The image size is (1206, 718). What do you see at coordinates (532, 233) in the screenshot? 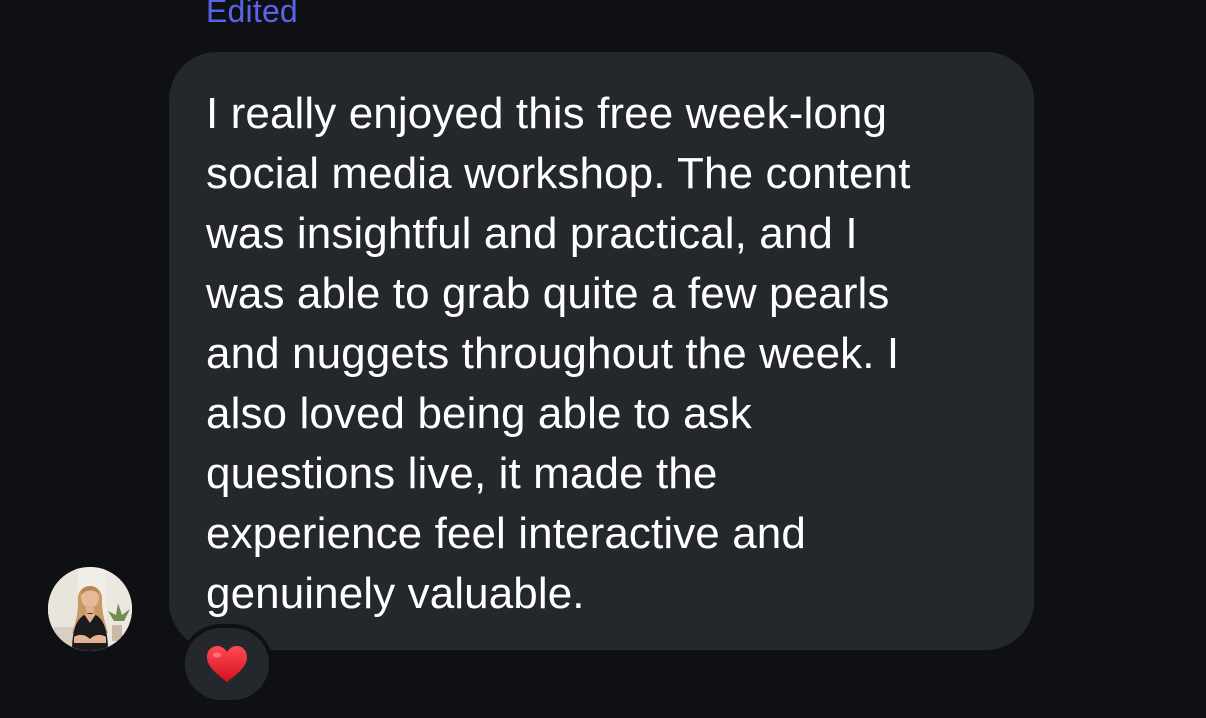
I see `message-line: was insightful and practical, and I` at bounding box center [532, 233].